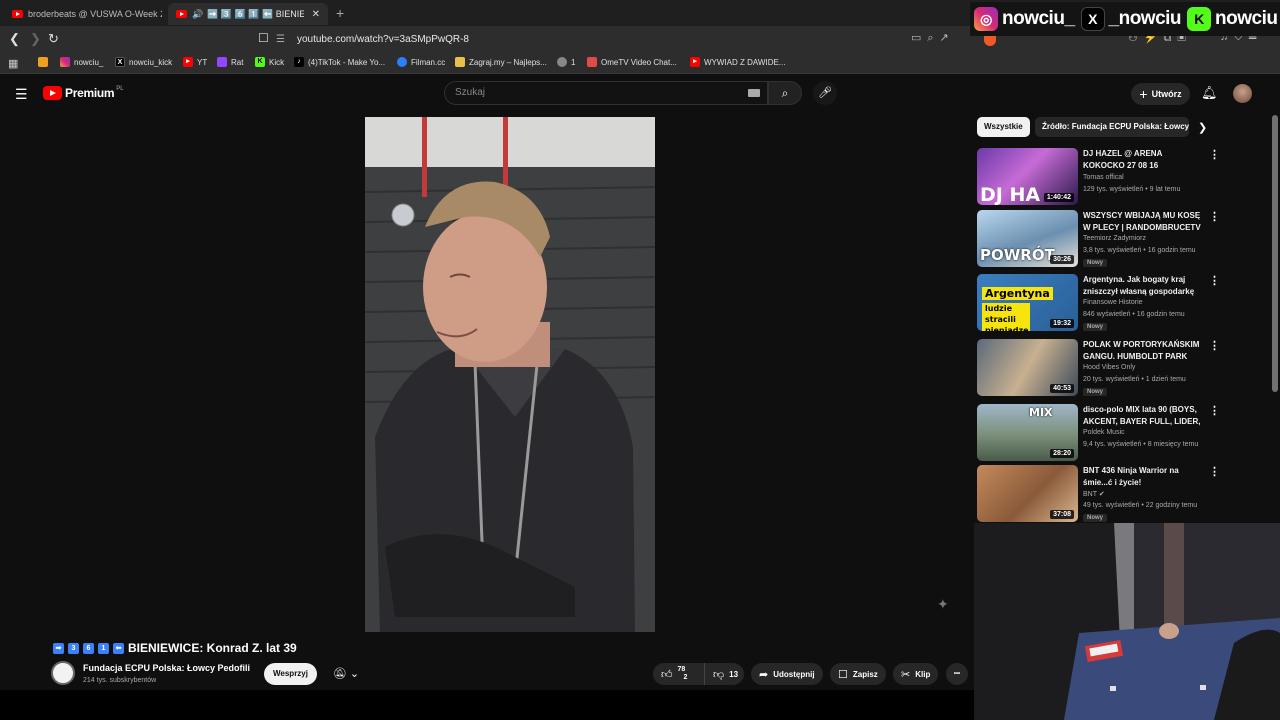  I want to click on new-tab-button: +, so click(340, 13).